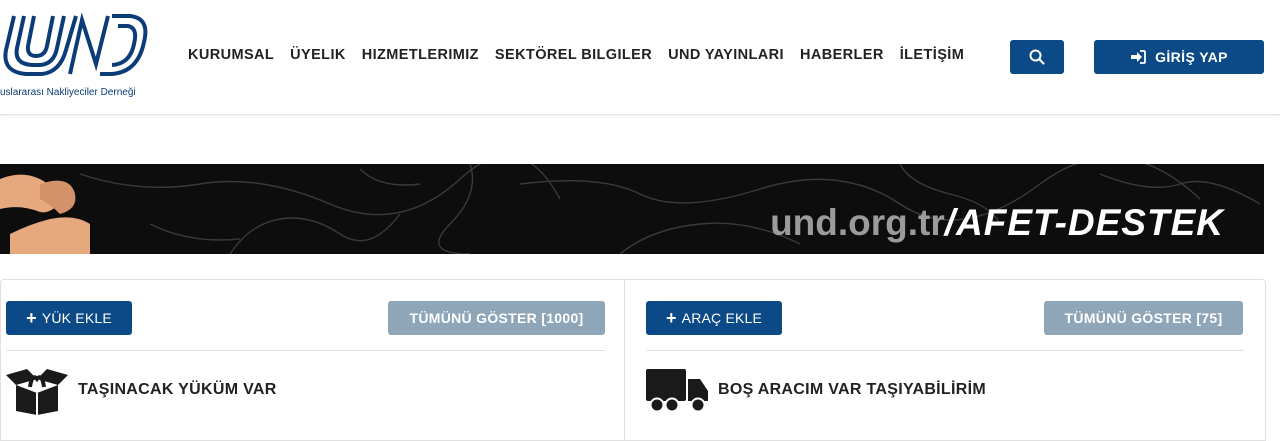  I want to click on logo-tagline: uslararası Nakliyeciler Derneği, so click(68, 92).